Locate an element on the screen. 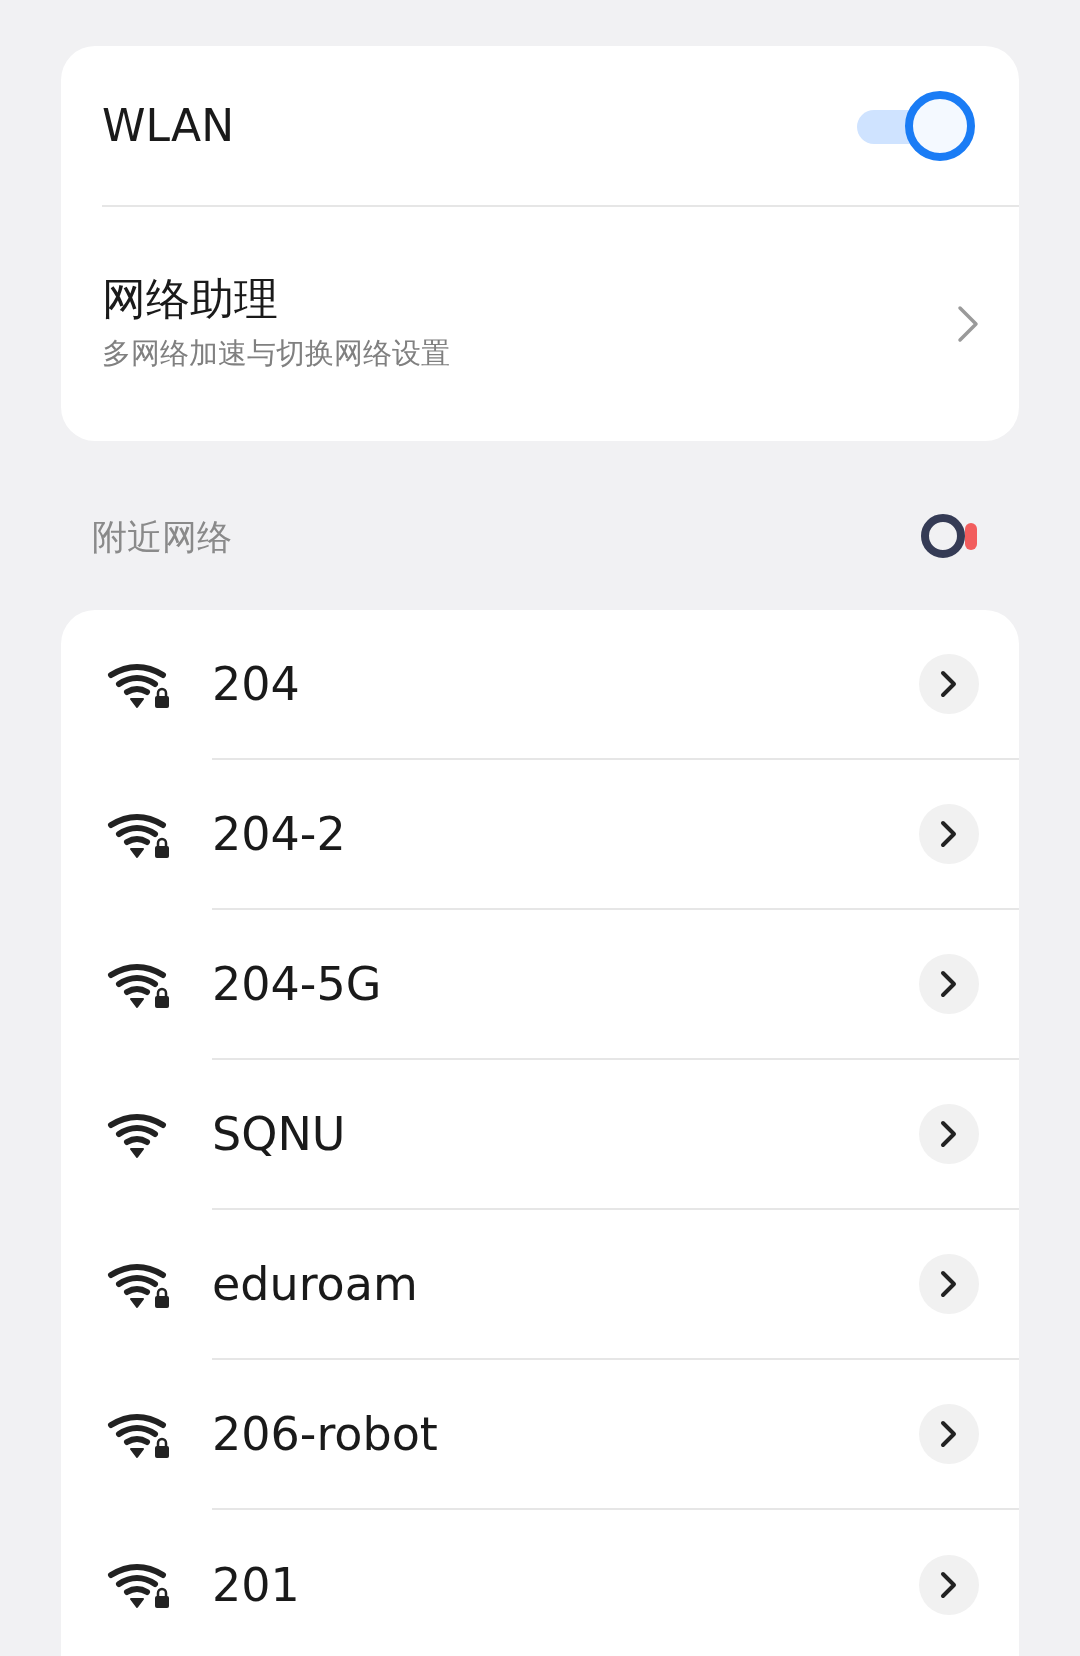  network-name: 206-robot is located at coordinates (325, 1434).